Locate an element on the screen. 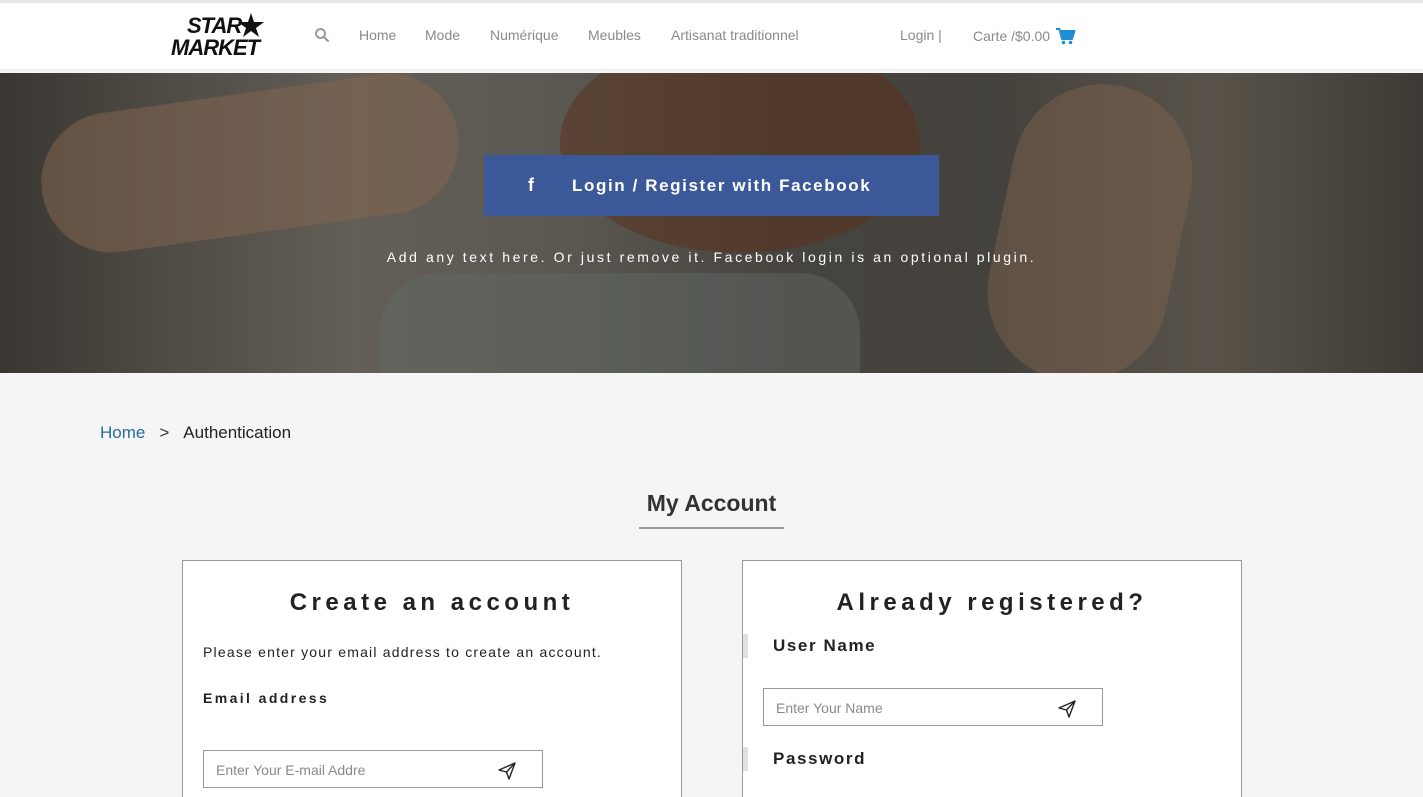 The width and height of the screenshot is (1423, 797). breadcrumb: Home > Authentication is located at coordinates (195, 433).